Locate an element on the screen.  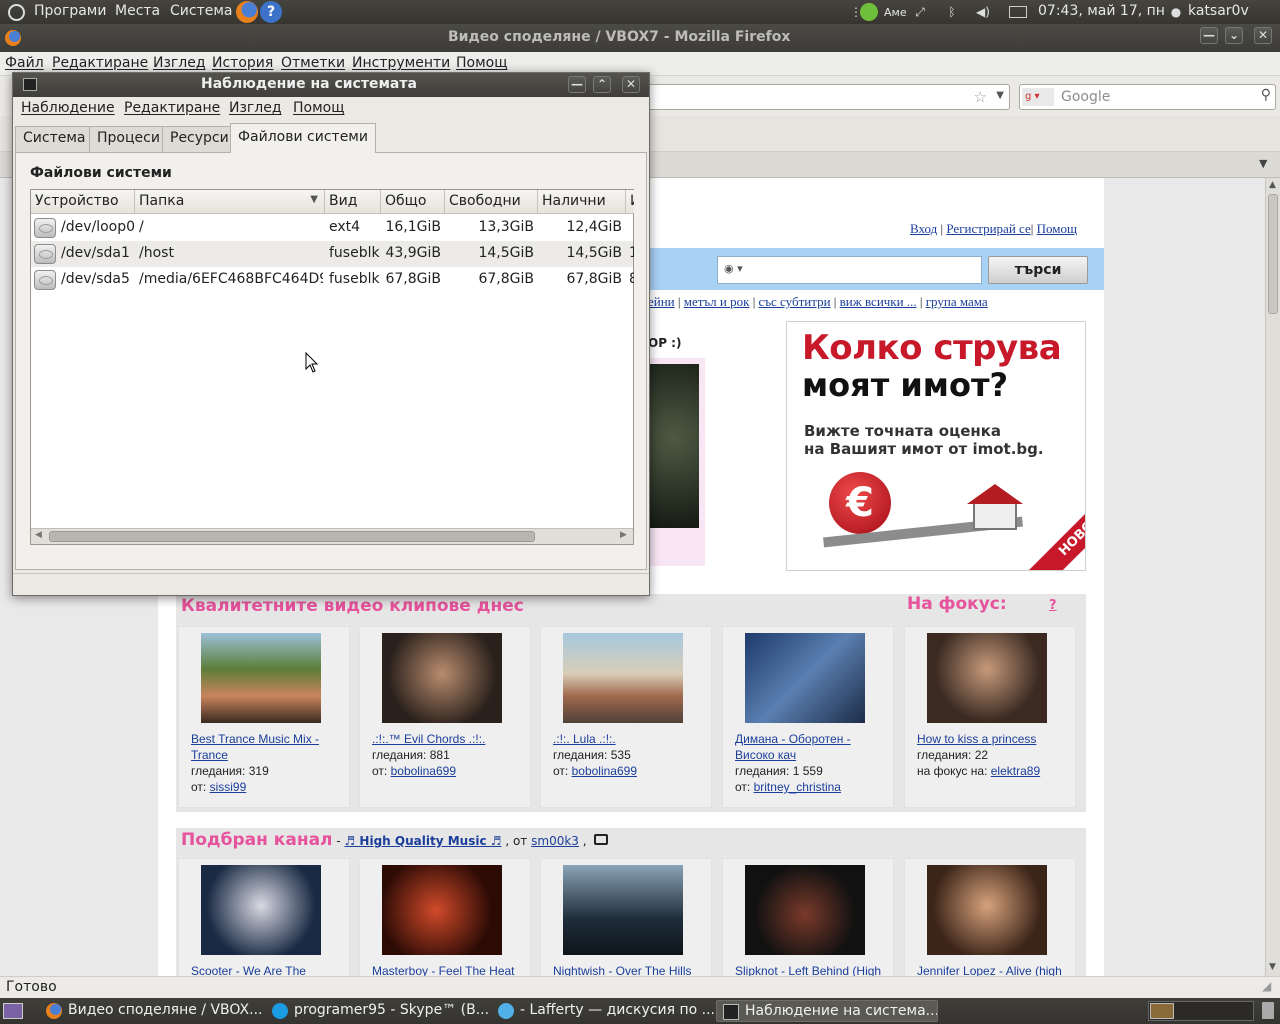
tag-link: със субтитри is located at coordinates (795, 301).